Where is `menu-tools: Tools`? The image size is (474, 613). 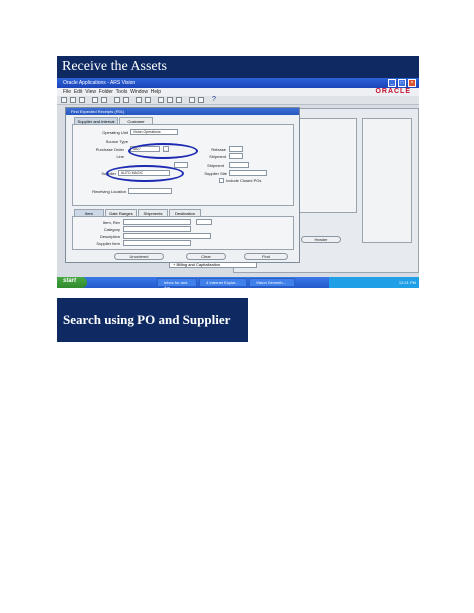 menu-tools: Tools is located at coordinates (122, 92).